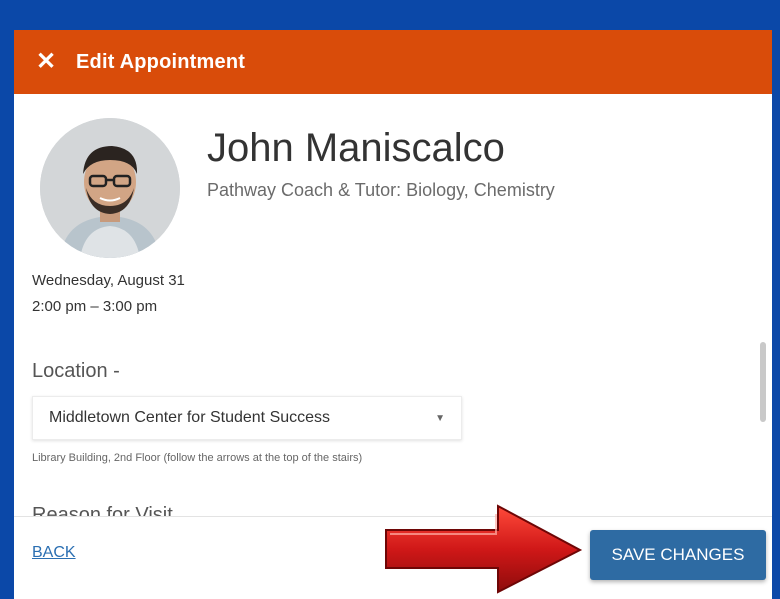 The image size is (780, 599). Describe the element at coordinates (102, 510) in the screenshot. I see `reason-label: Reason for Visit` at that location.